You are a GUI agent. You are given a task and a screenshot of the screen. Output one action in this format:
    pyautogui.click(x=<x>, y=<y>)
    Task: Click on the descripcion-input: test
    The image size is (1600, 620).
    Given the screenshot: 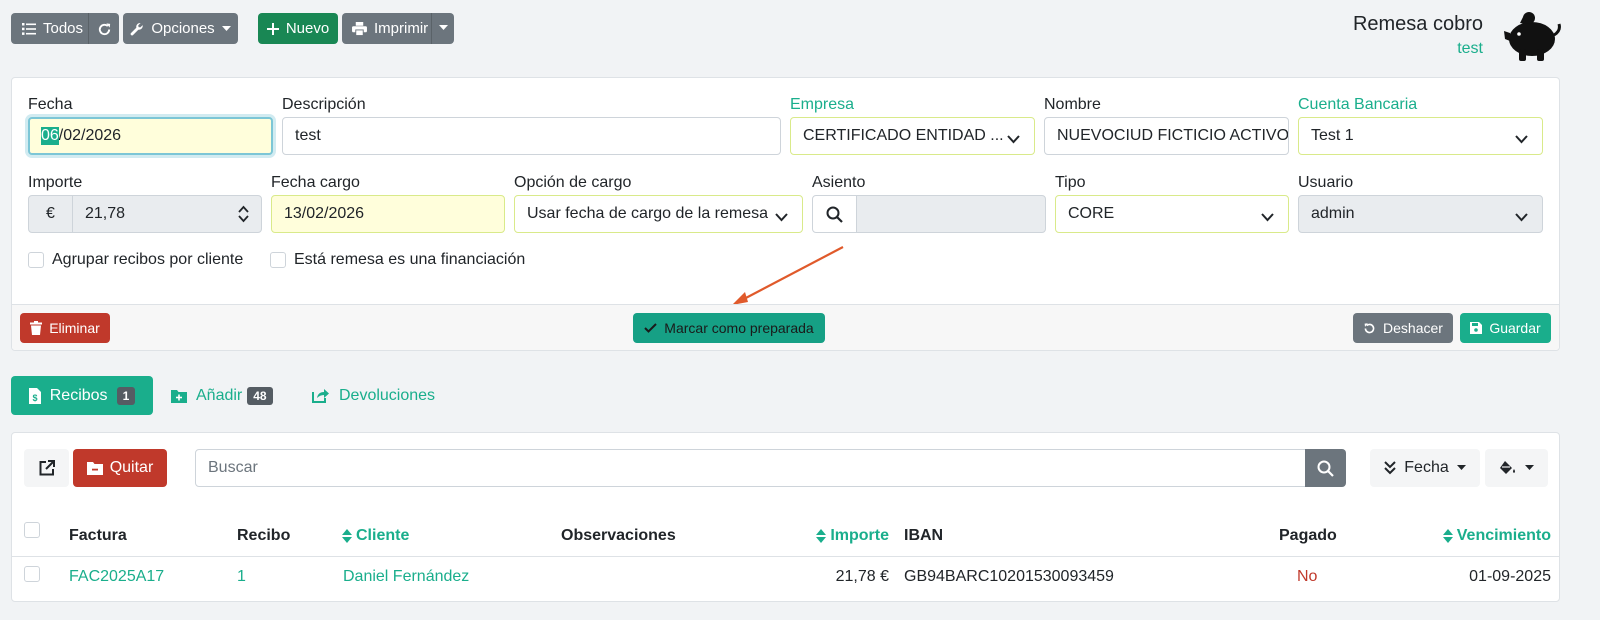 What is the action you would take?
    pyautogui.click(x=531, y=136)
    